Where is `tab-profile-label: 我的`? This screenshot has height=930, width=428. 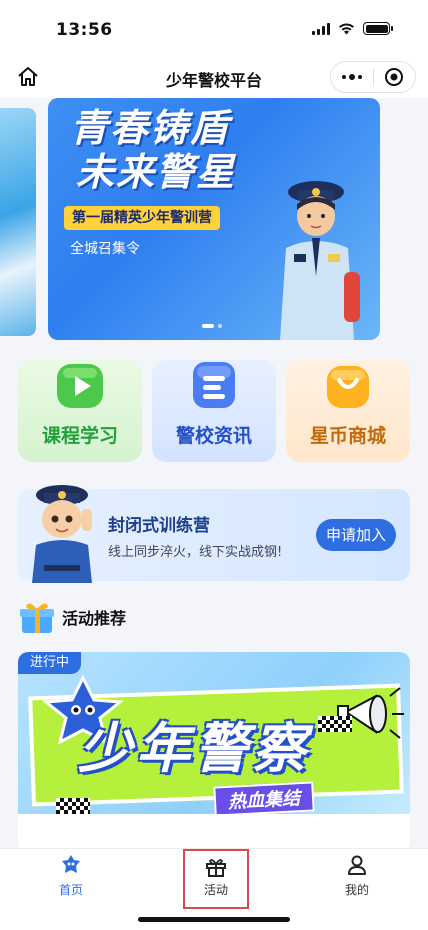 tab-profile-label: 我的 is located at coordinates (356, 890).